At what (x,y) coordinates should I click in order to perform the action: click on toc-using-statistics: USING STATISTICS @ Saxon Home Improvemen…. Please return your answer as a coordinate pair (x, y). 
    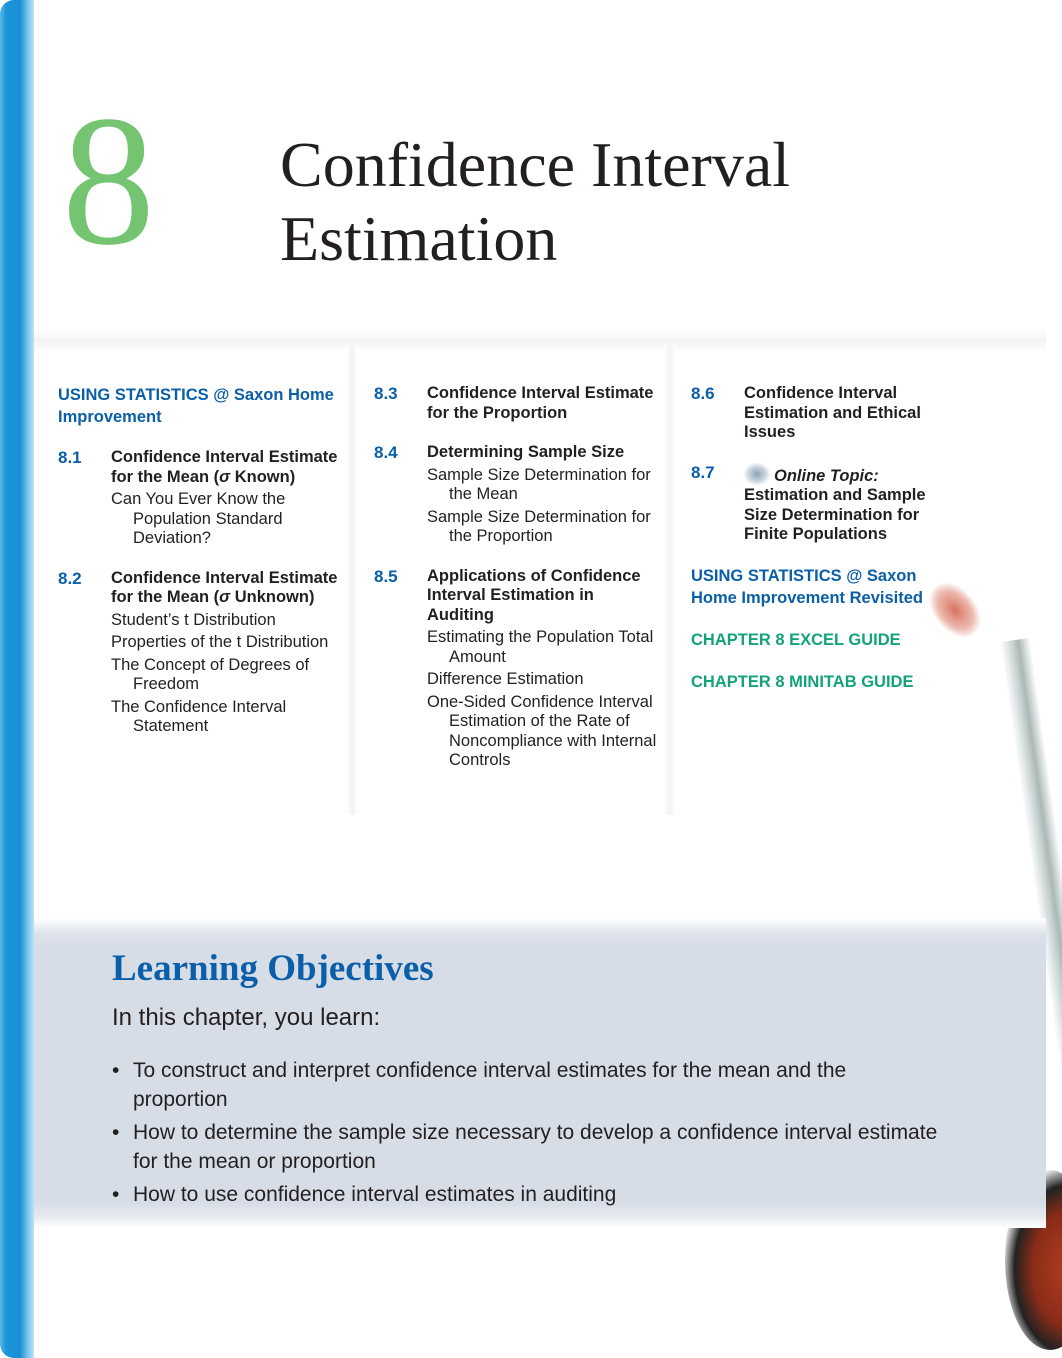
    Looking at the image, I should click on (203, 406).